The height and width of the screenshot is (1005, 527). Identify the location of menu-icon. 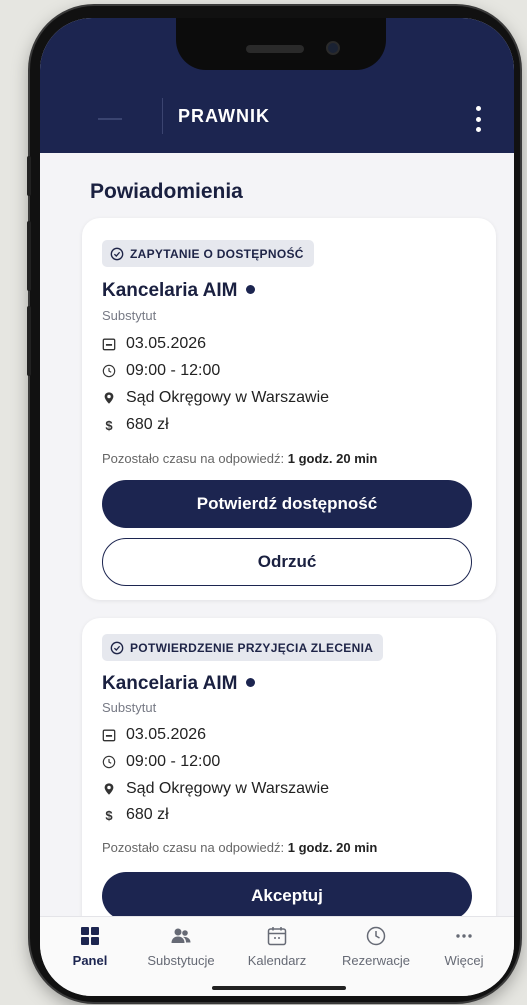
(110, 119).